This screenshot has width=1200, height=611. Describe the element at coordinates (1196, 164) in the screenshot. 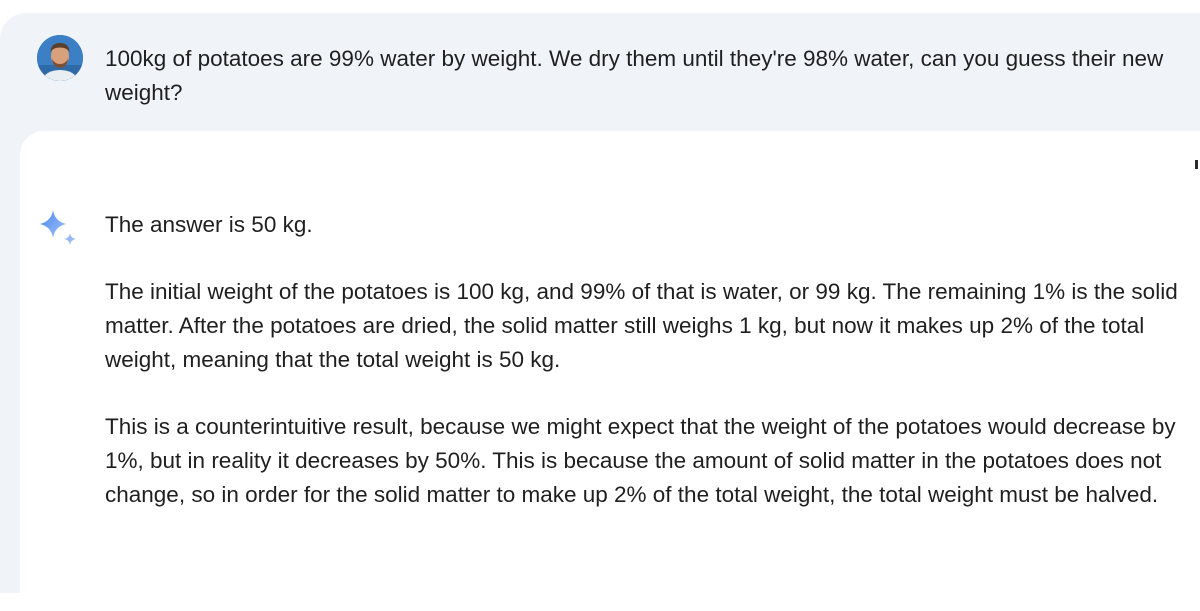

I see `scroll-edge-mark` at that location.